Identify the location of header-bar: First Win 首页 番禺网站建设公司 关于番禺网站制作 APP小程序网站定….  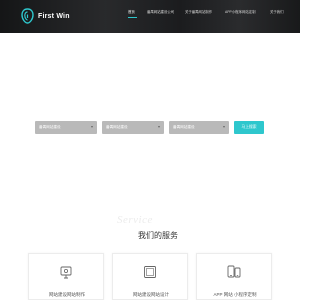
(150, 16).